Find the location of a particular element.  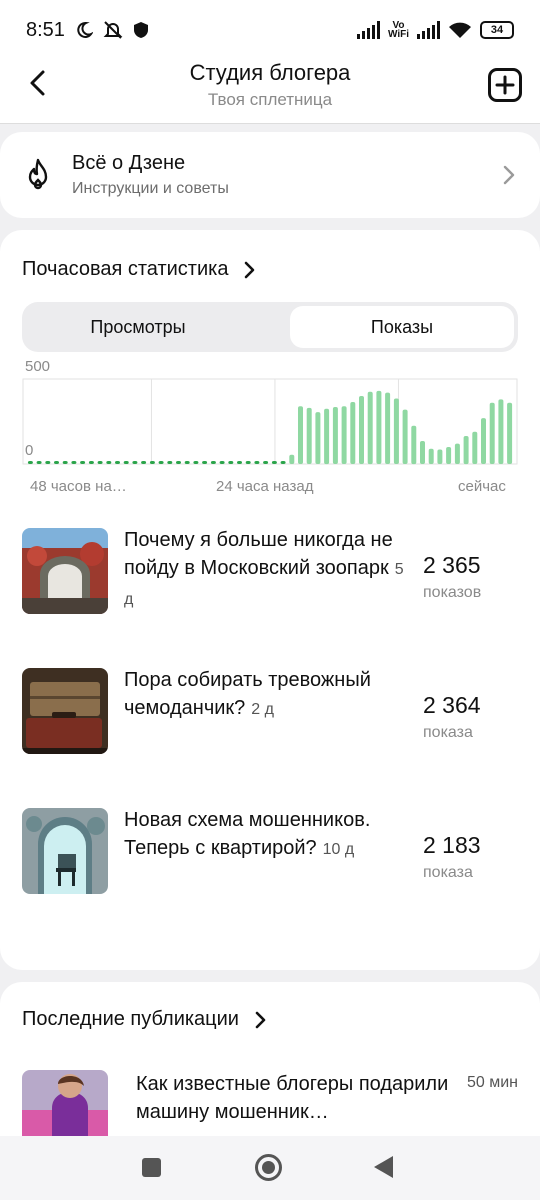

zen-card-subtitle: Инструкции и советы is located at coordinates (150, 188).